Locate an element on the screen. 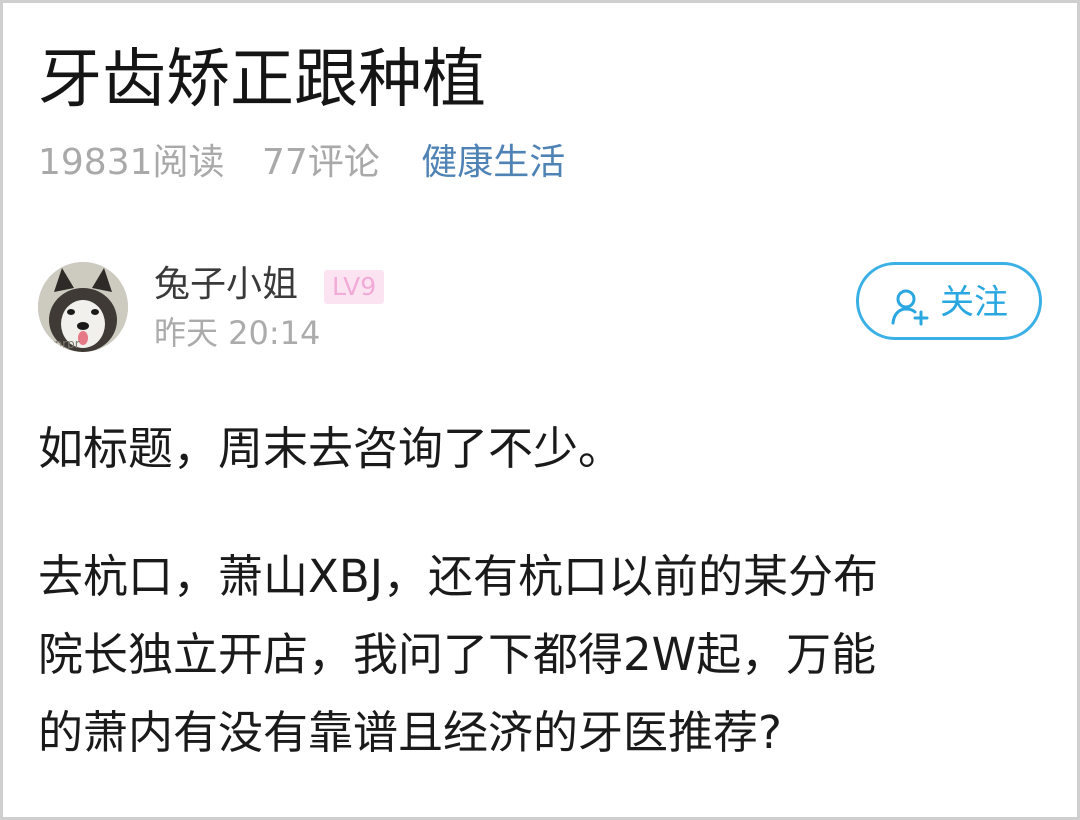 The width and height of the screenshot is (1080, 820). post-meta: 19831阅读 77评论 健康生活 is located at coordinates (301, 163).